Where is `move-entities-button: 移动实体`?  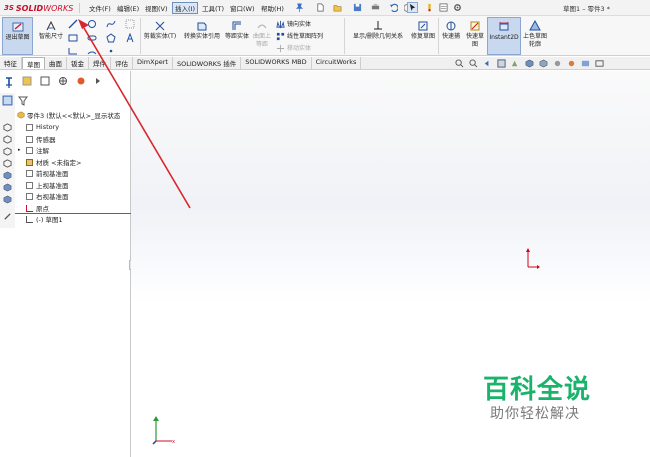 move-entities-button: 移动实体 is located at coordinates (293, 48).